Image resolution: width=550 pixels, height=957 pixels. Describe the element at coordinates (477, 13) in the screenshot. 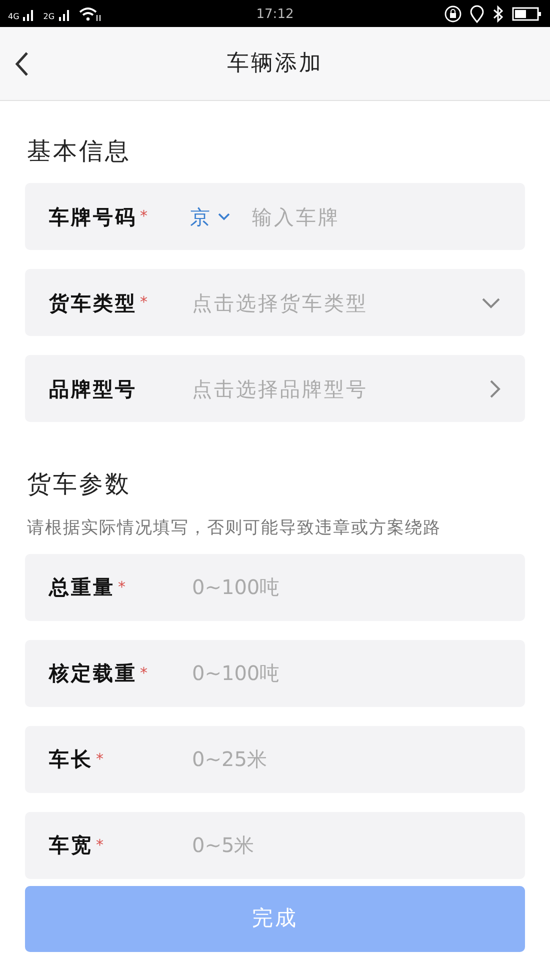

I see `location-icon` at that location.